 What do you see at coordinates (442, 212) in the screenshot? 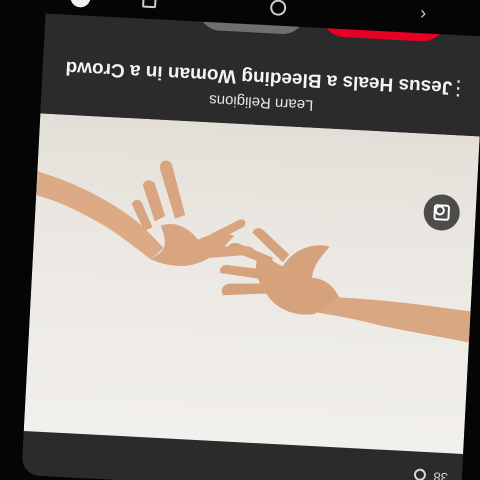
I see `lens-glyph` at bounding box center [442, 212].